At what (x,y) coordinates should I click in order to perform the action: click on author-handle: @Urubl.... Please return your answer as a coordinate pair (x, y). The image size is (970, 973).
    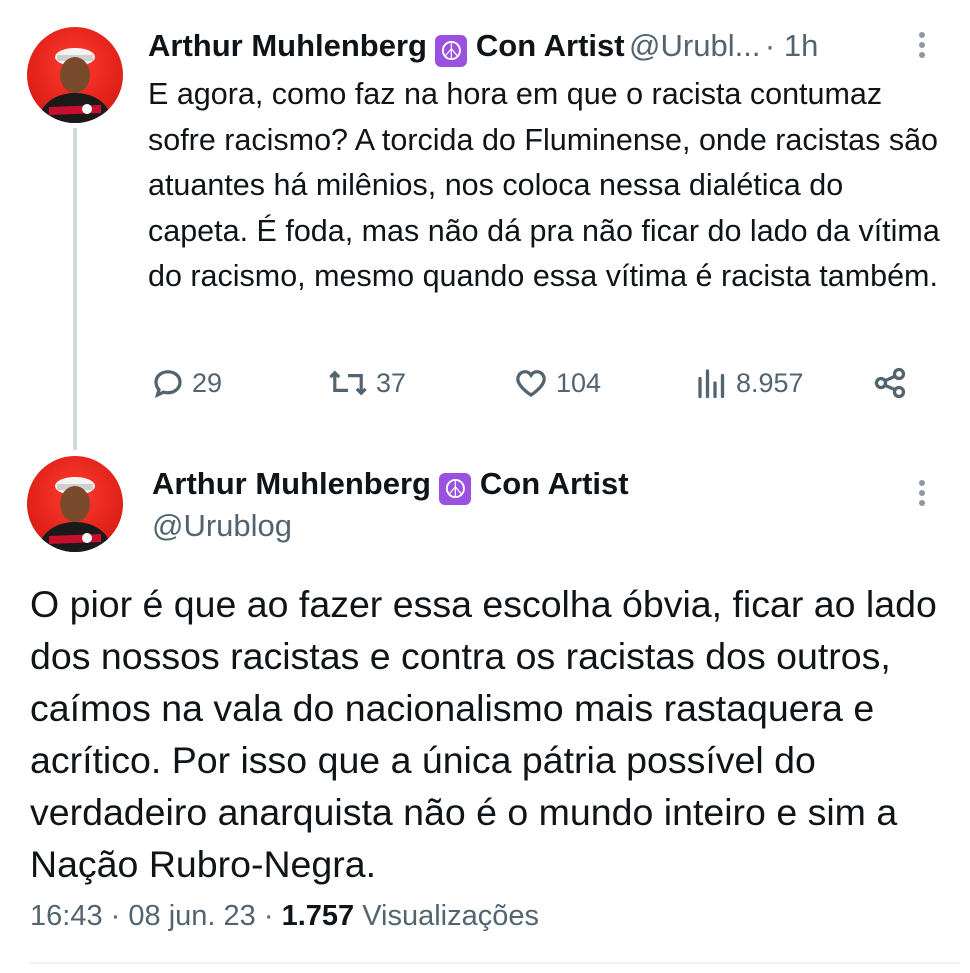
    Looking at the image, I should click on (694, 45).